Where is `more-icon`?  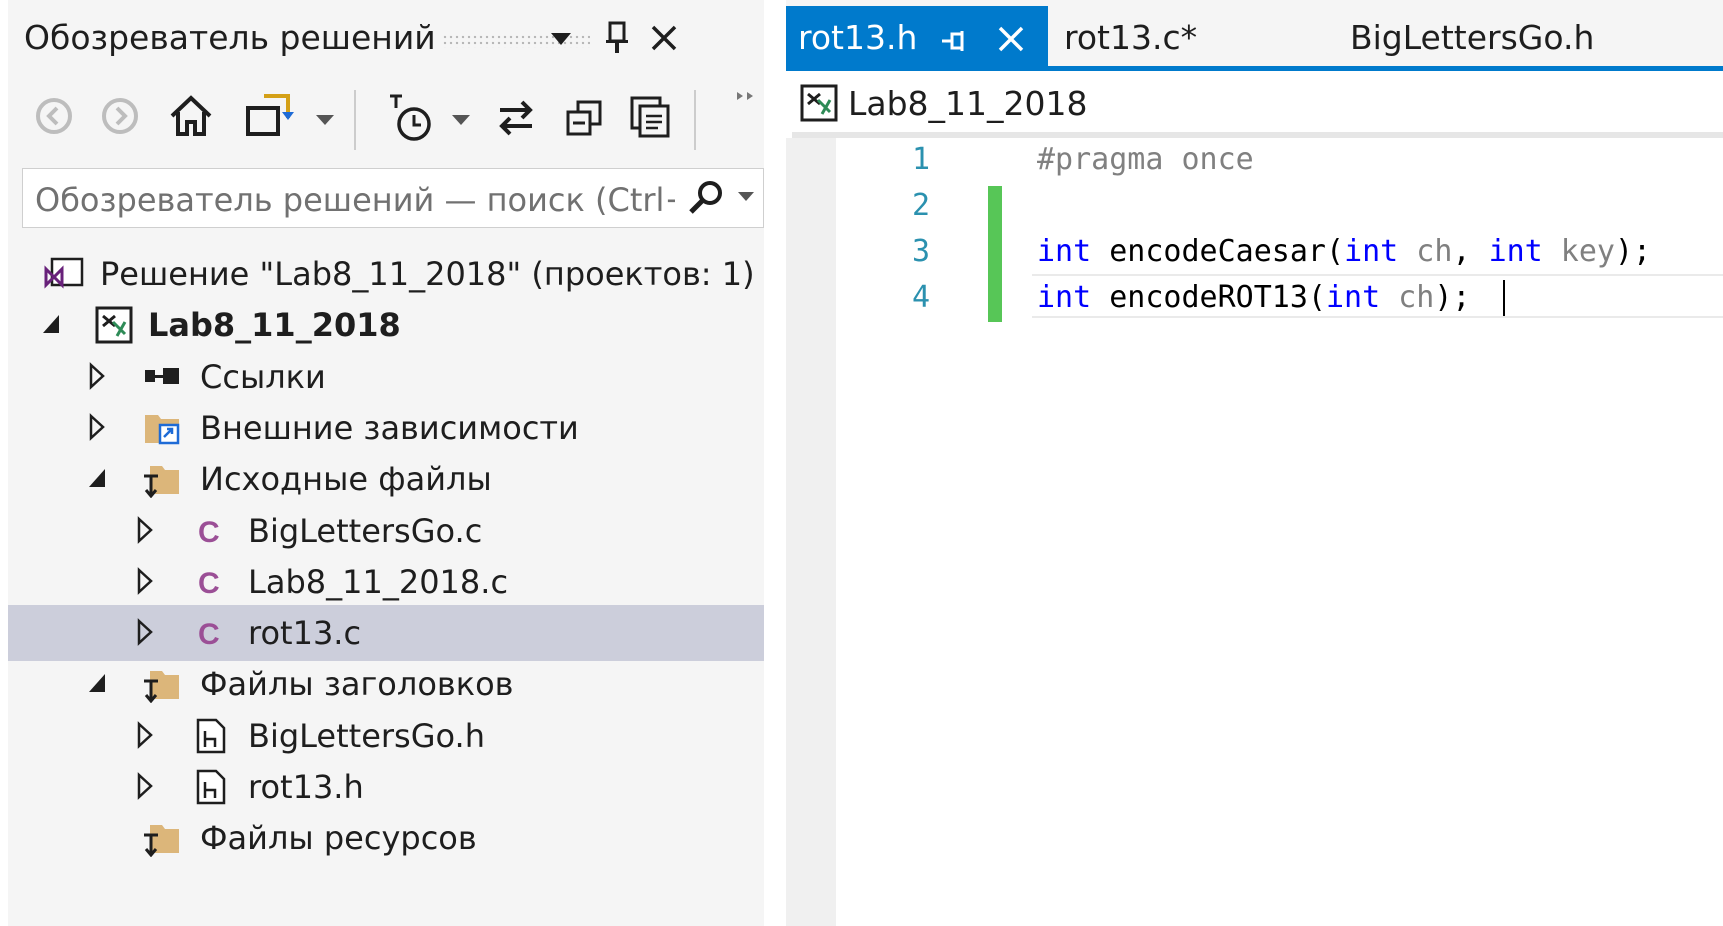
more-icon is located at coordinates (746, 95).